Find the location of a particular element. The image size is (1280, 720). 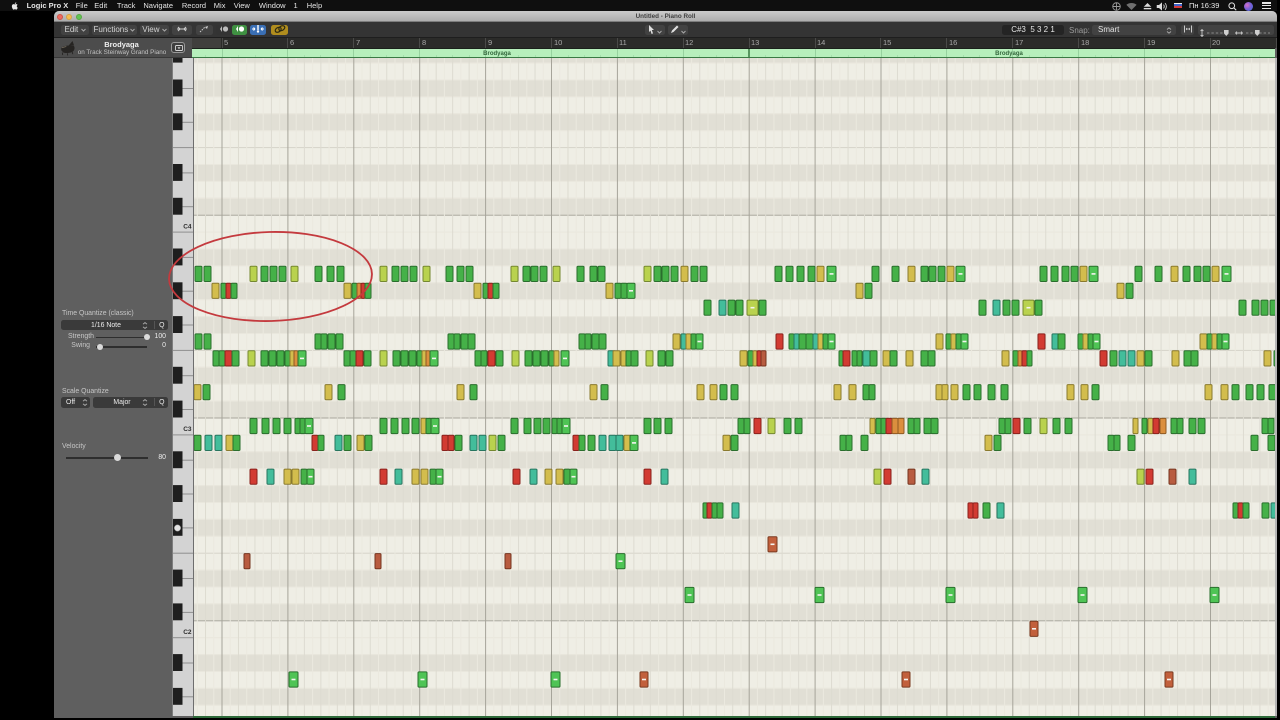

svg-text: C2 is located at coordinates (187, 632).